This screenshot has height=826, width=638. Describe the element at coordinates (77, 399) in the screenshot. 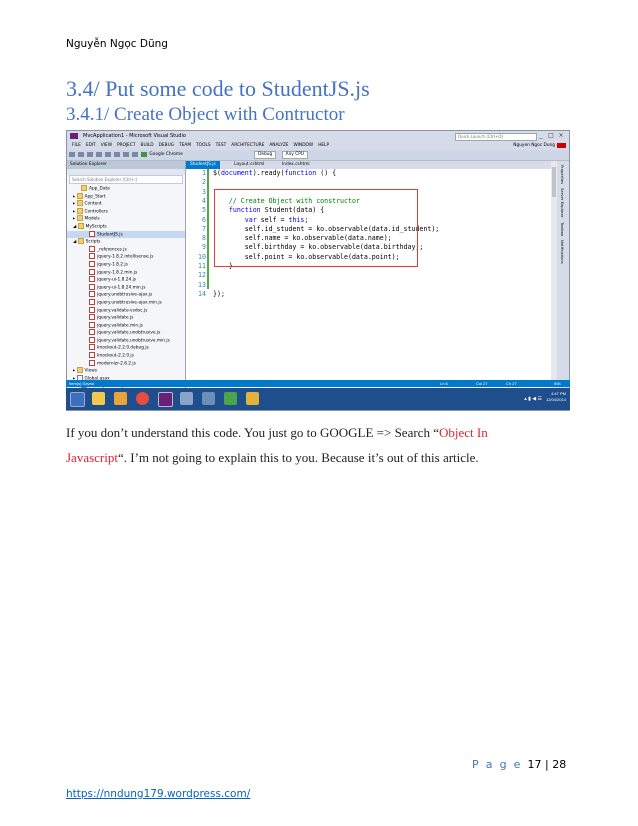

I see `start-button-icon` at that location.